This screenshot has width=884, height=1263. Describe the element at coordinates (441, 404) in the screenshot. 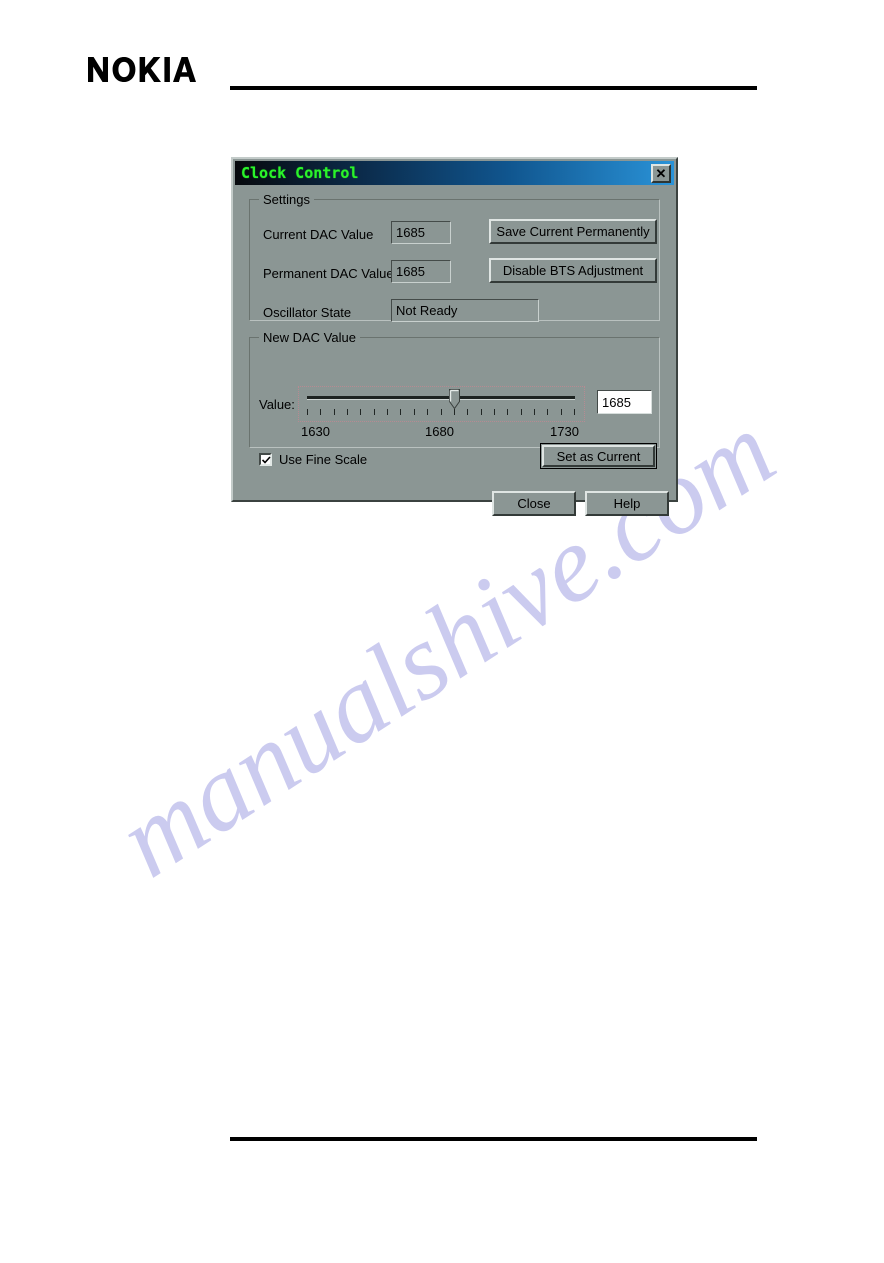

I see `dac-value-slider` at that location.